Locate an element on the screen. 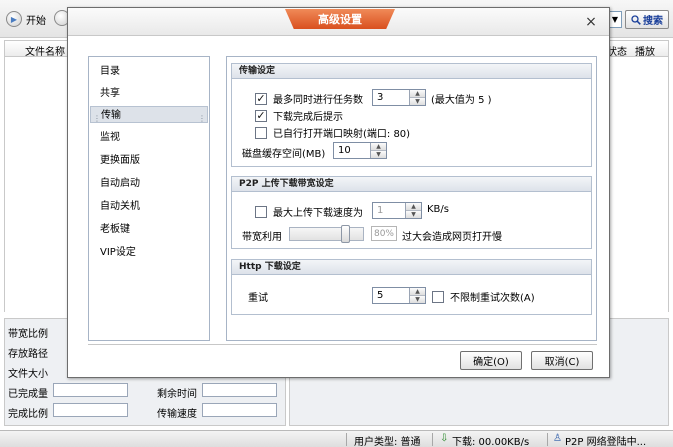  port-map-checkbox is located at coordinates (261, 132).